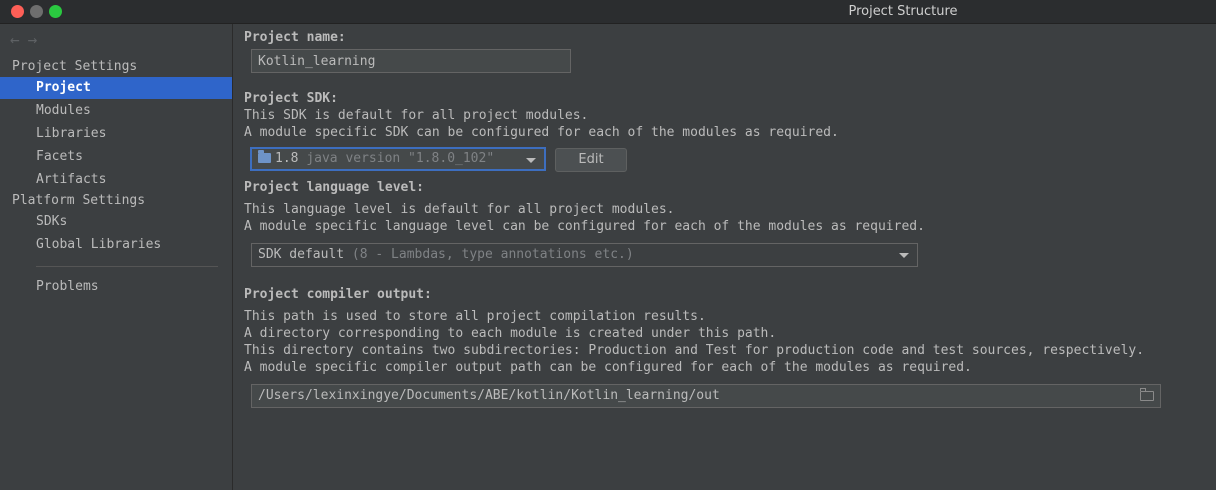 This screenshot has width=1216, height=490. What do you see at coordinates (116, 157) in the screenshot?
I see `sidebar-item-facets: Facets` at bounding box center [116, 157].